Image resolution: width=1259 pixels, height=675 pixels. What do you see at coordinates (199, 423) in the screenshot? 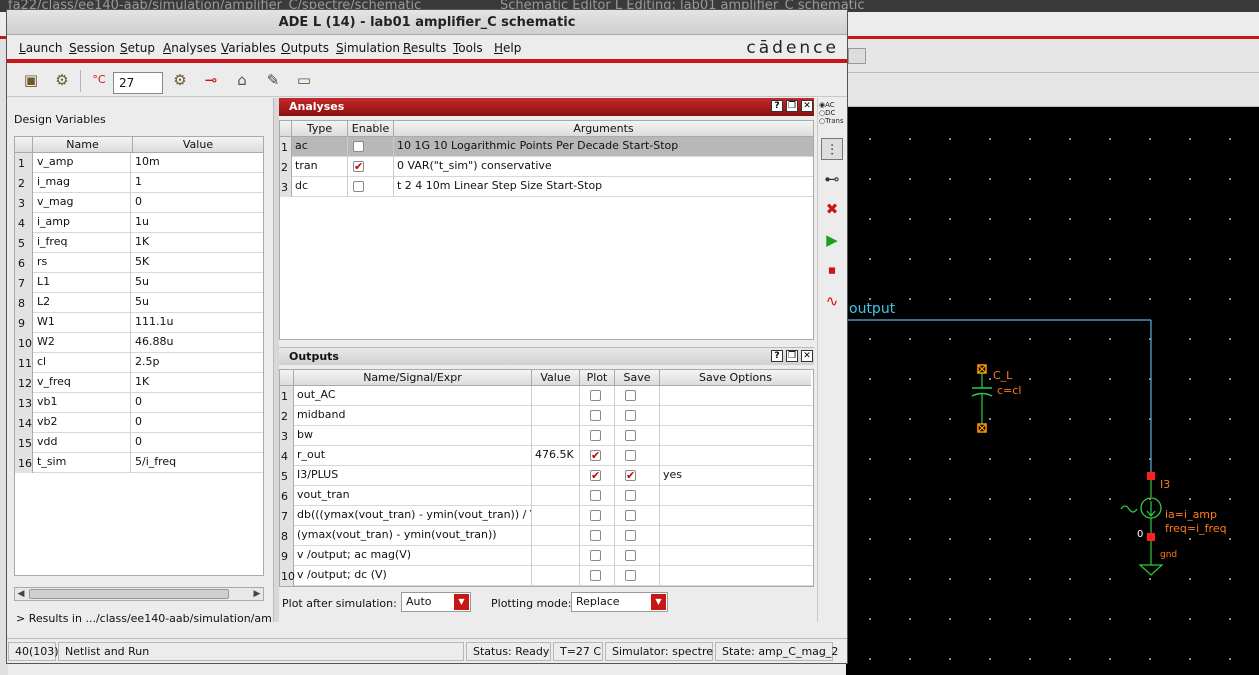
I see `variable-value: 0` at bounding box center [199, 423].